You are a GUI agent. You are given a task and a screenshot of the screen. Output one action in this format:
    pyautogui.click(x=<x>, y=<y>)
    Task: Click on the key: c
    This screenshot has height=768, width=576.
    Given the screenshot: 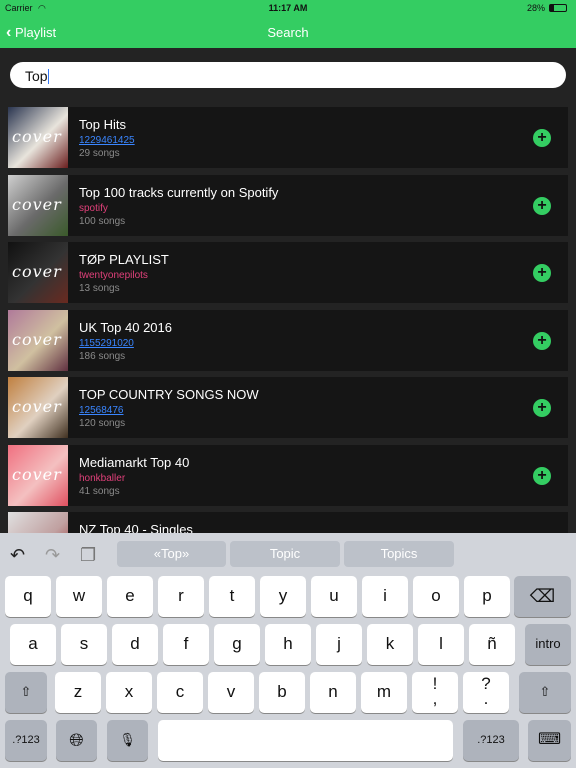 What is the action you would take?
    pyautogui.click(x=180, y=692)
    